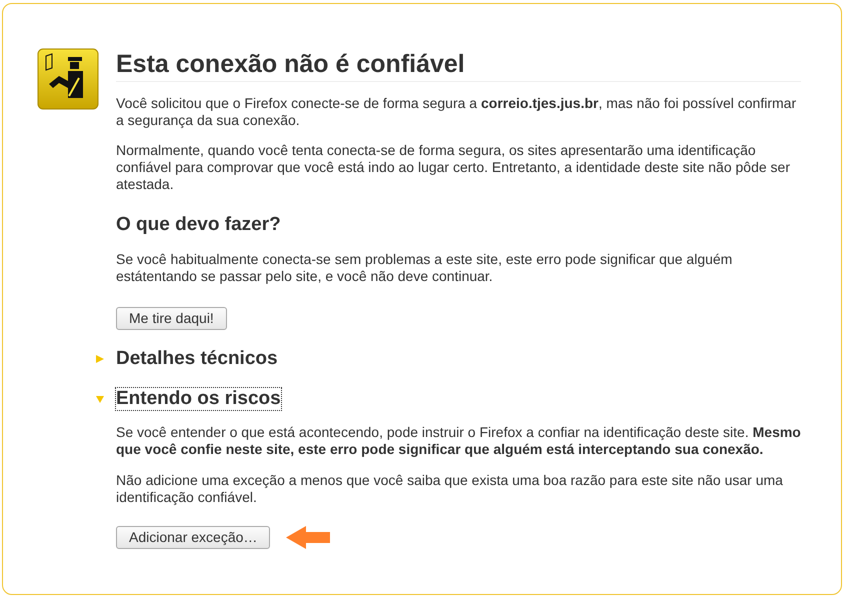  I want to click on expanded-triangle-icon, so click(100, 399).